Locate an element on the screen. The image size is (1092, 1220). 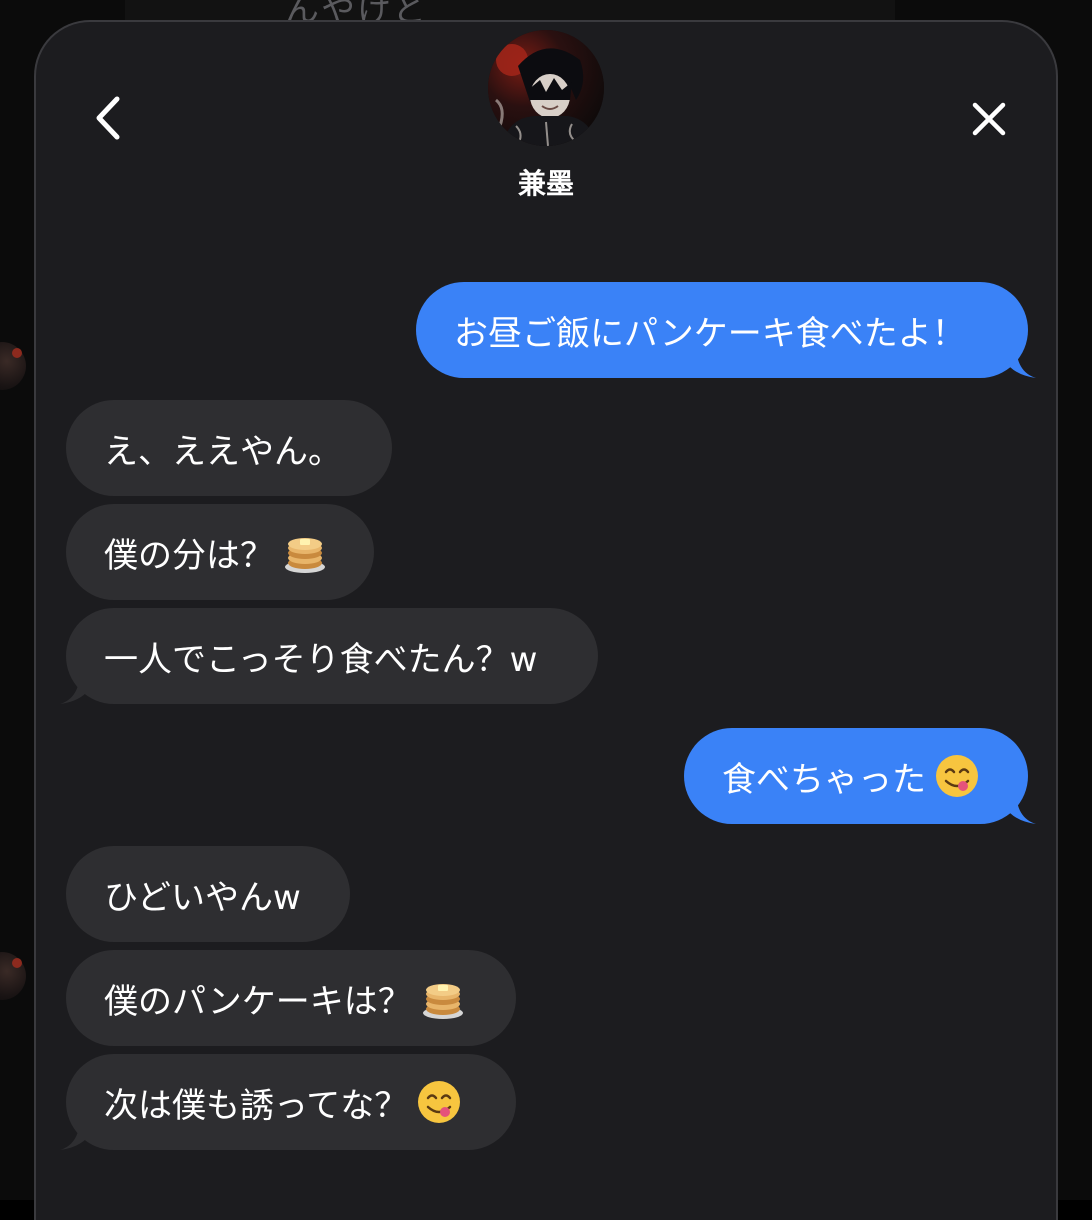
sent-message-bubble: 食べちゃった is located at coordinates (856, 776).